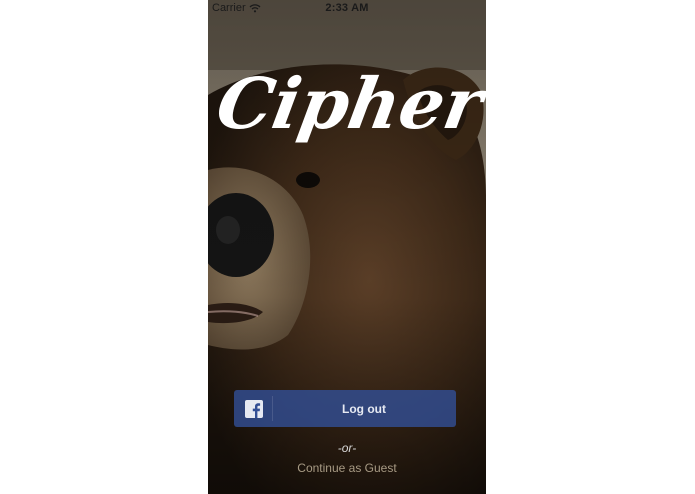 The image size is (695, 494). I want to click on app-logo: Cipher, so click(348, 104).